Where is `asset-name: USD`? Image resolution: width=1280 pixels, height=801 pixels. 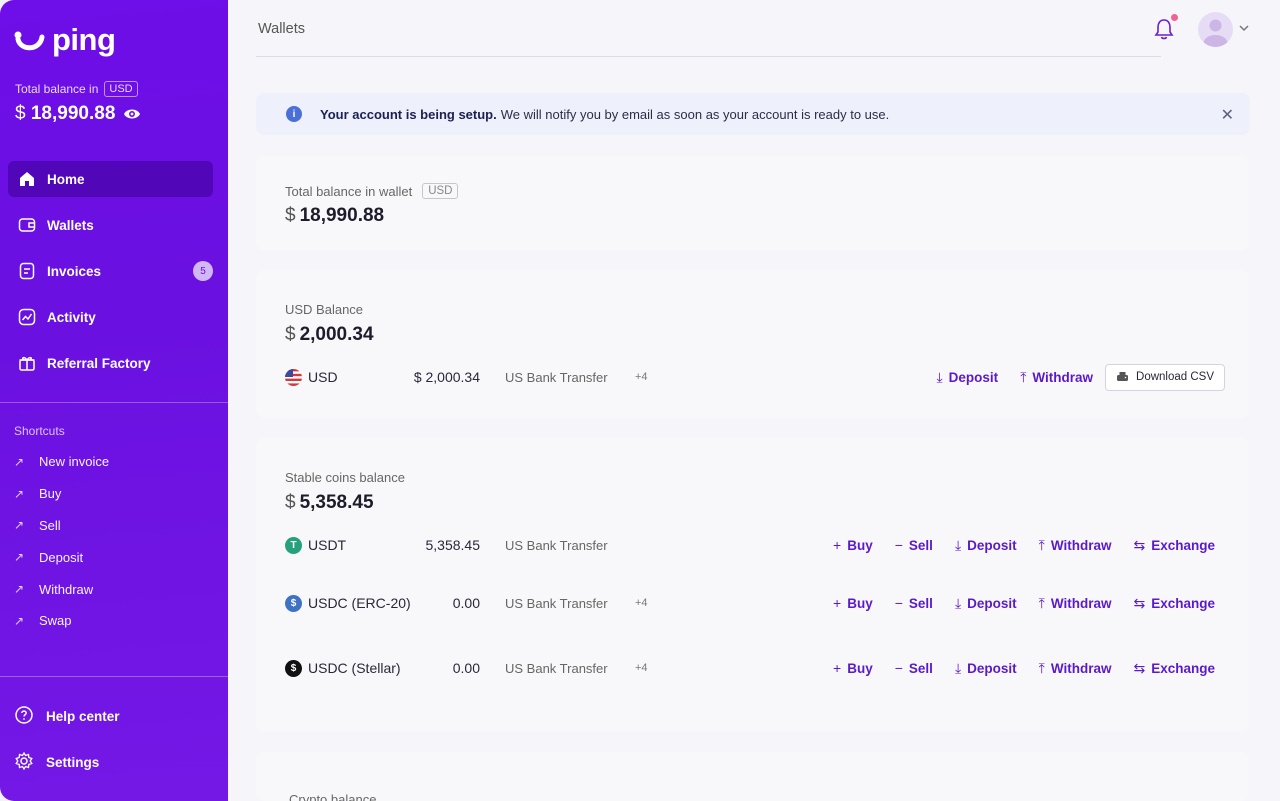 asset-name: USD is located at coordinates (311, 377).